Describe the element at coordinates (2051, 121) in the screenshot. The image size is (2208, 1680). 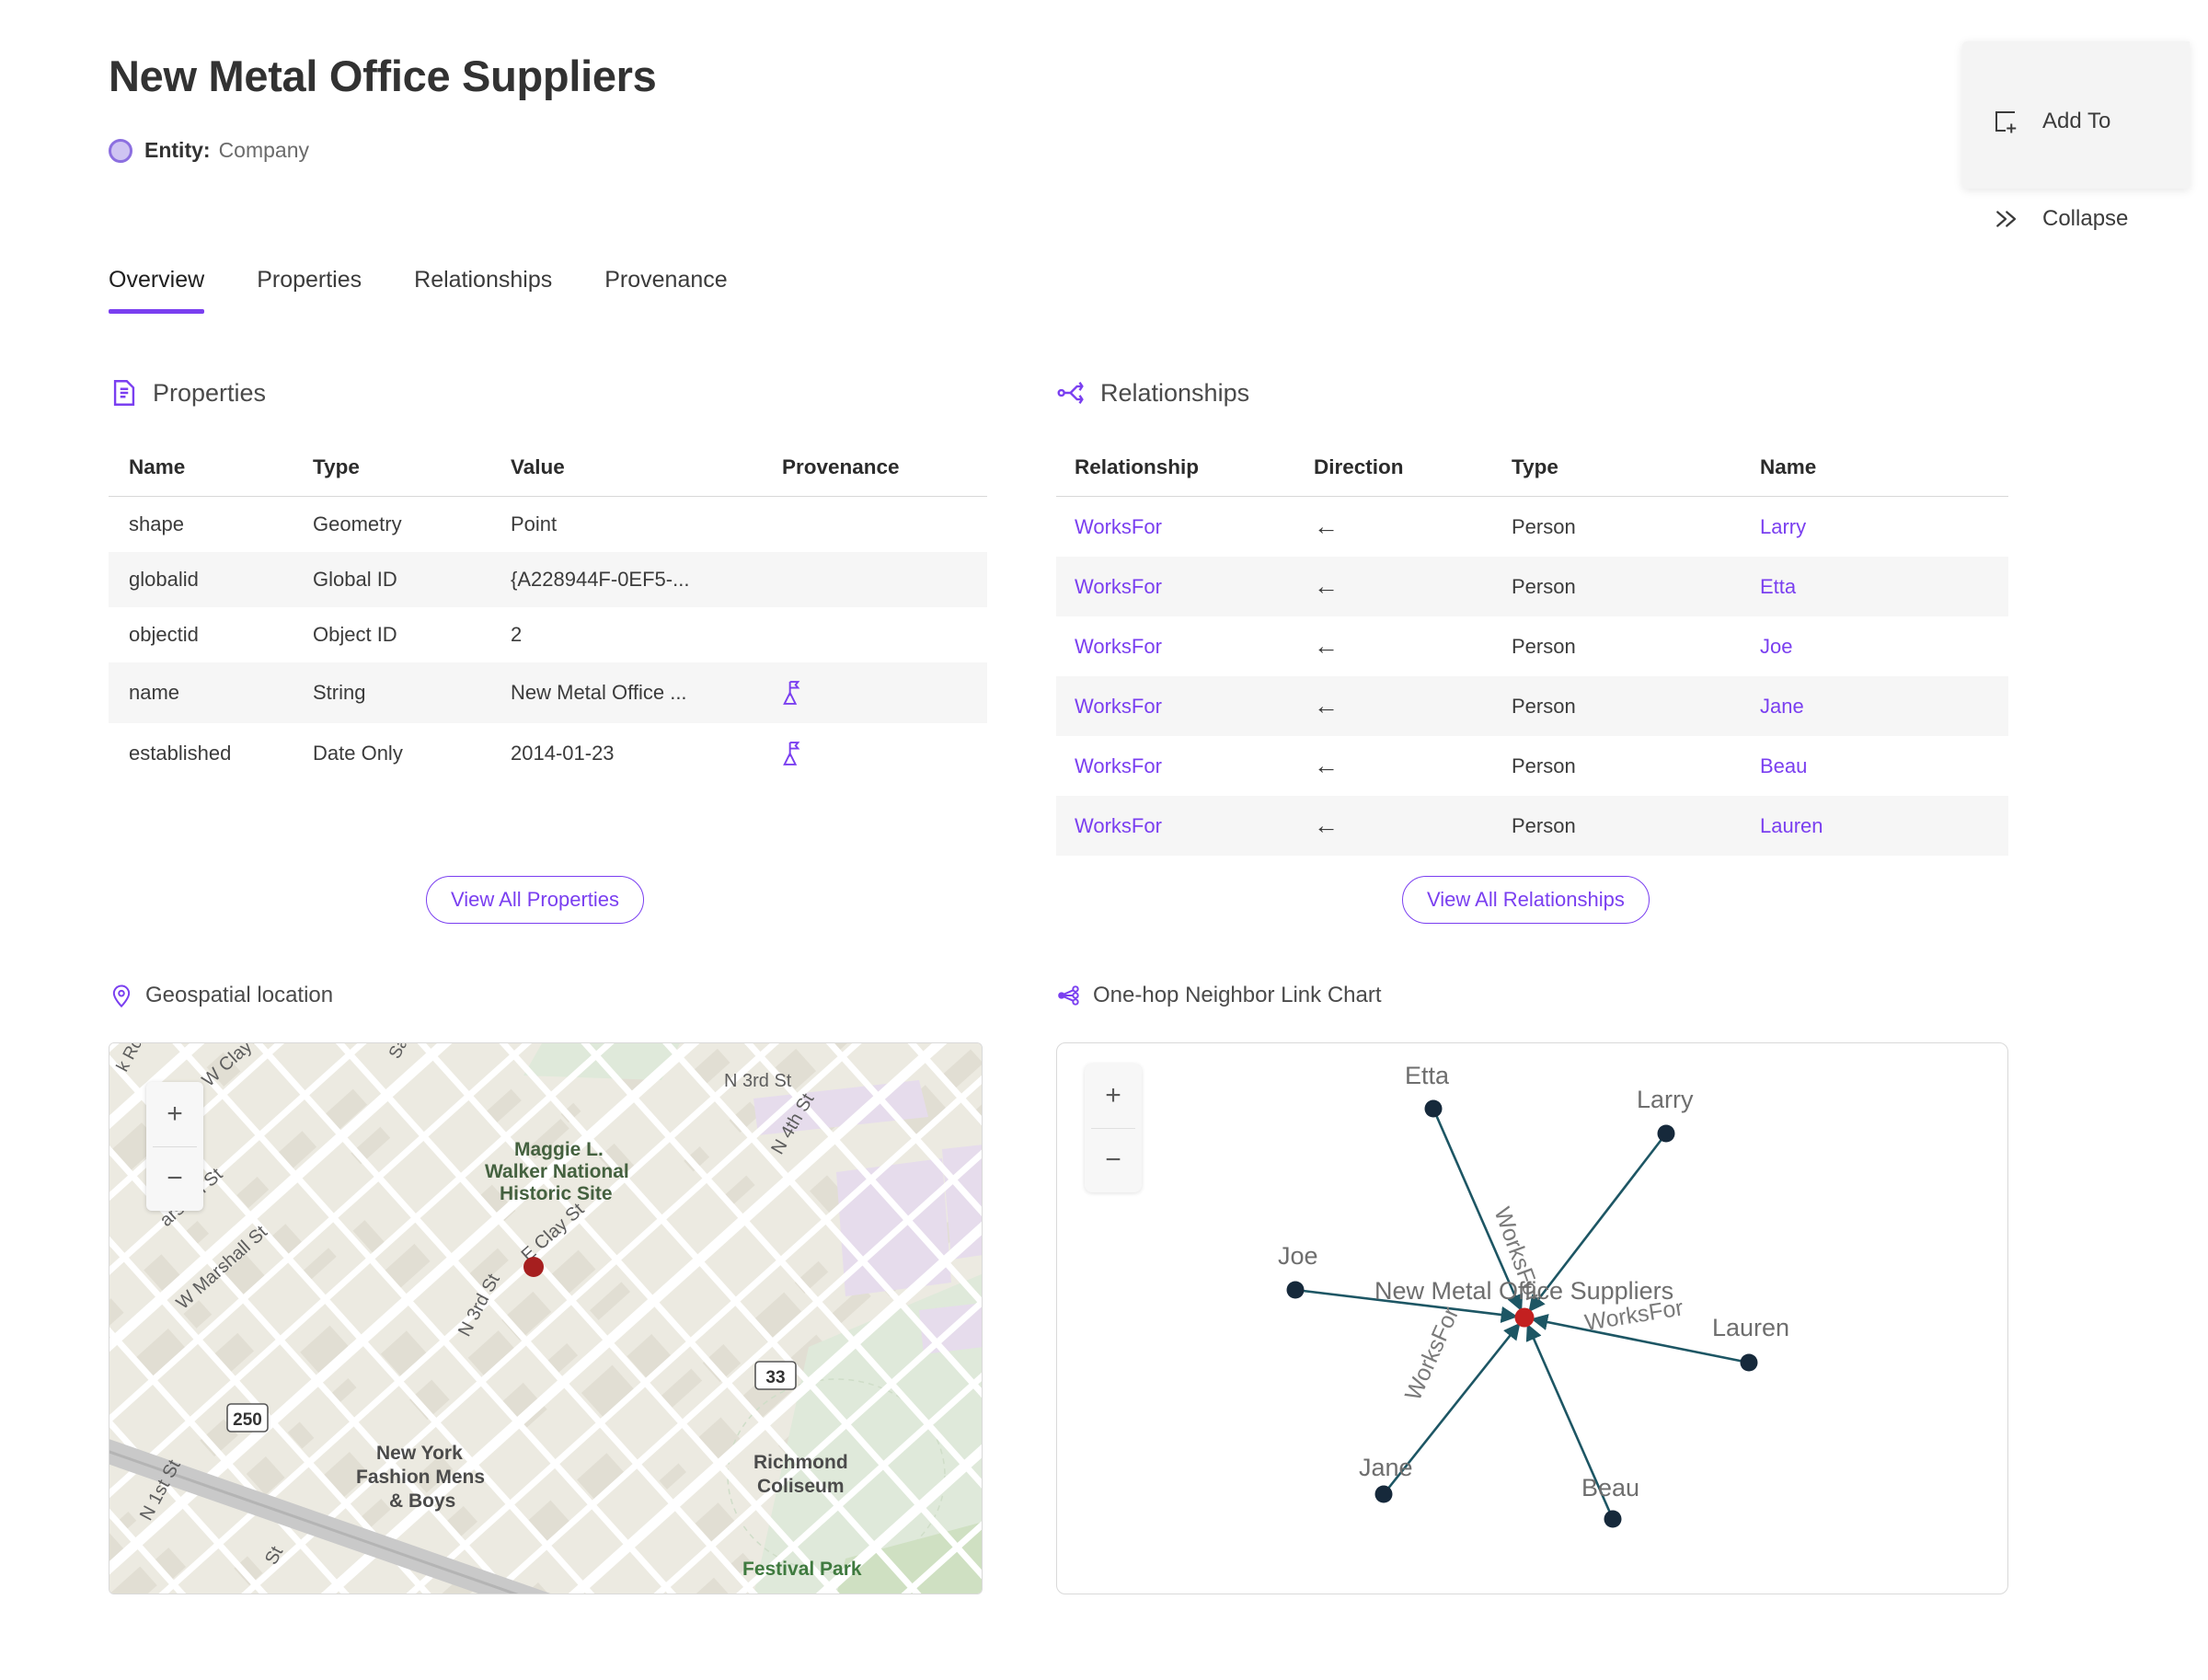
I see `add-to-button: Add To` at that location.